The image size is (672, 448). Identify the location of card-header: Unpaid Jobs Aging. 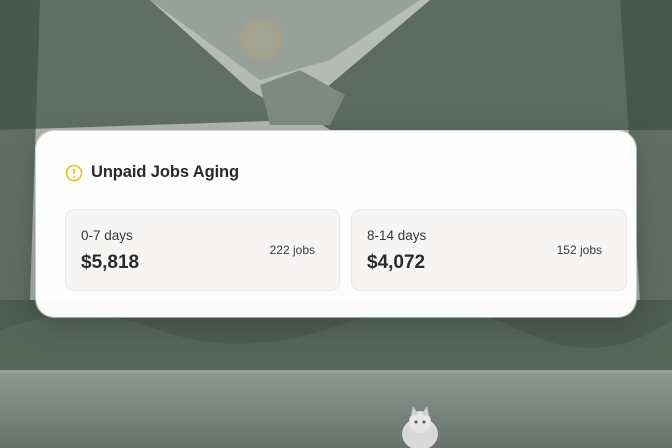
(152, 172).